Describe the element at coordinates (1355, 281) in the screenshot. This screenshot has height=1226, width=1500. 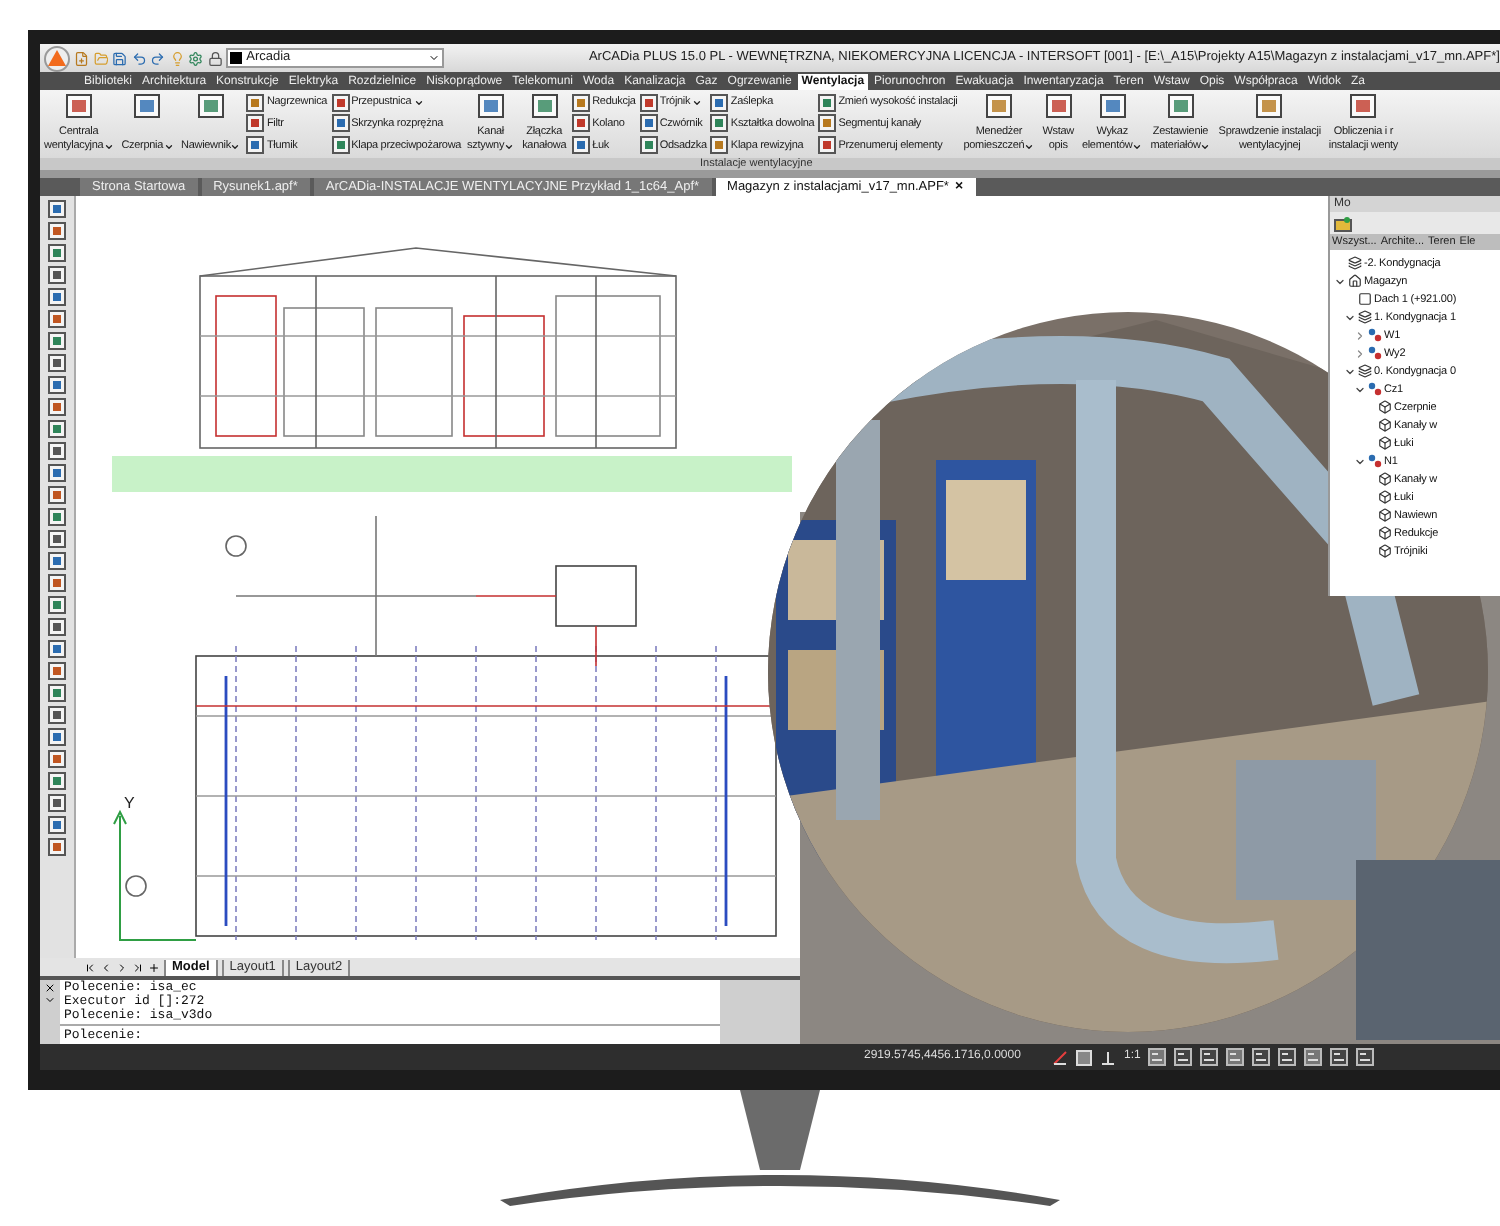
I see `house-icon` at that location.